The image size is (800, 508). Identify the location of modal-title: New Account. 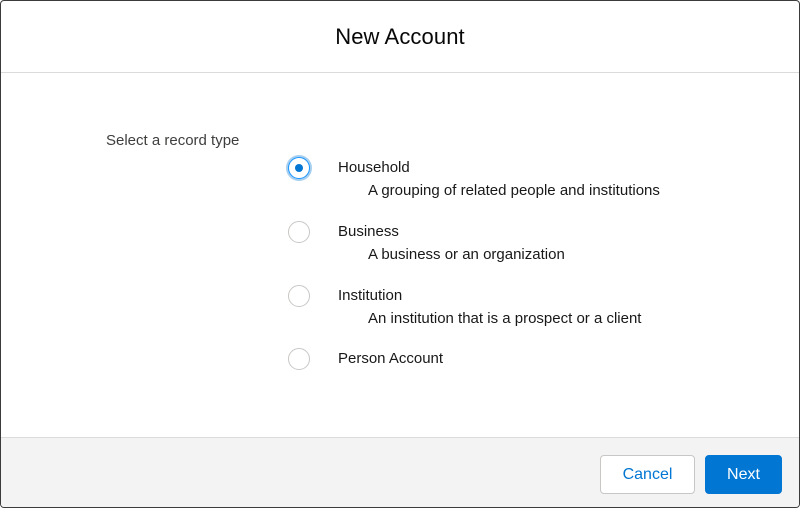
(400, 36).